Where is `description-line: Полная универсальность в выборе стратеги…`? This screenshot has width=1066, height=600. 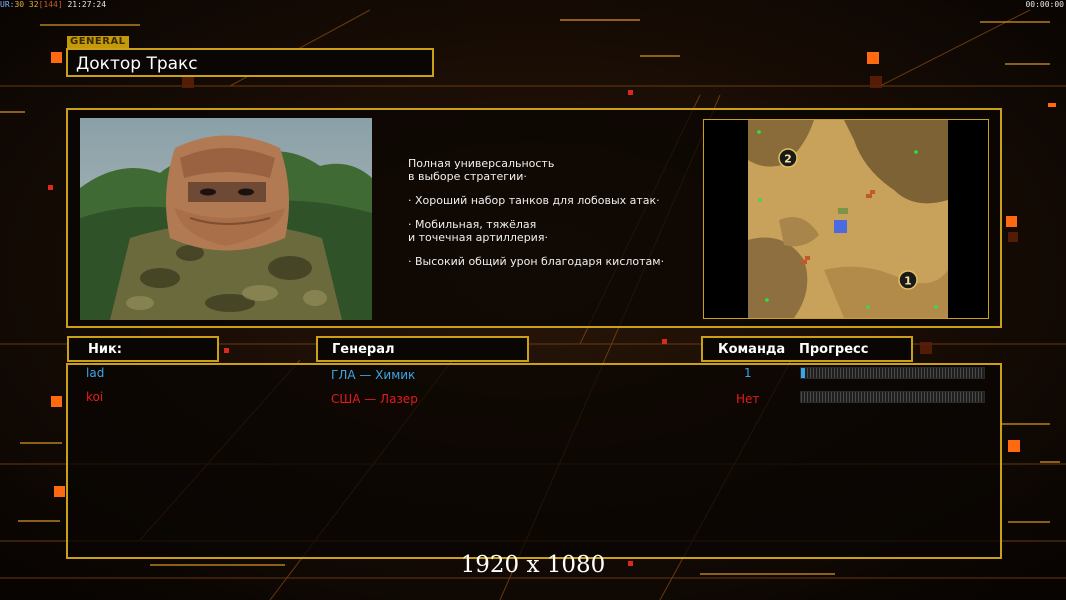 description-line: Полная универсальность в выборе стратеги… is located at coordinates (481, 170).